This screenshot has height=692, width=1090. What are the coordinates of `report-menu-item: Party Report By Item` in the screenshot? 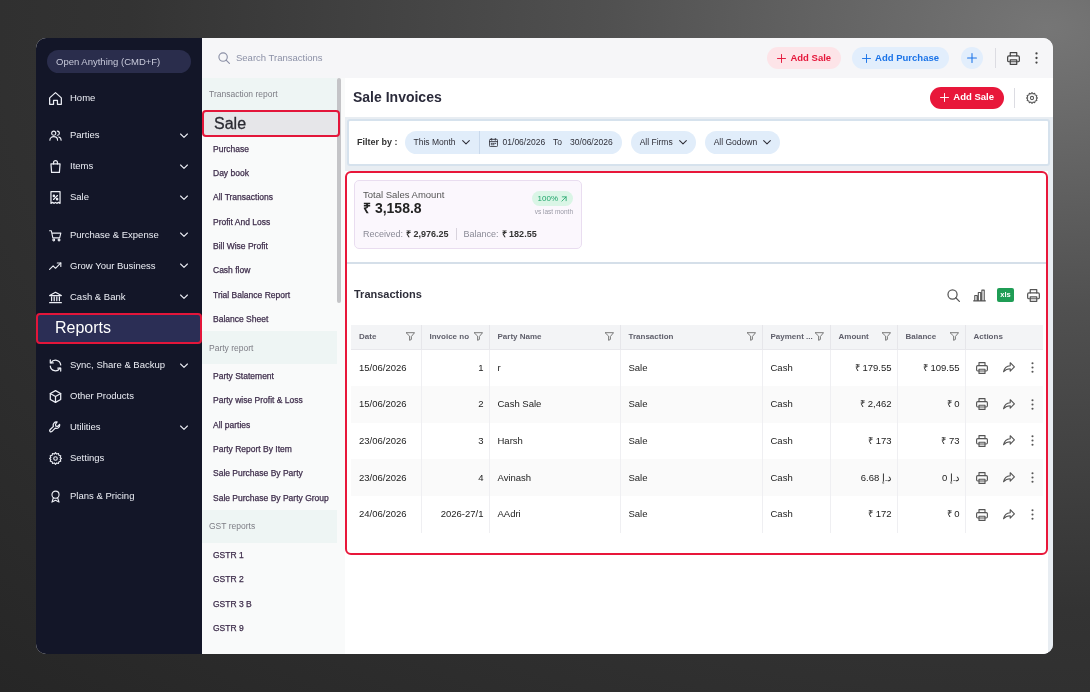 It's located at (269, 449).